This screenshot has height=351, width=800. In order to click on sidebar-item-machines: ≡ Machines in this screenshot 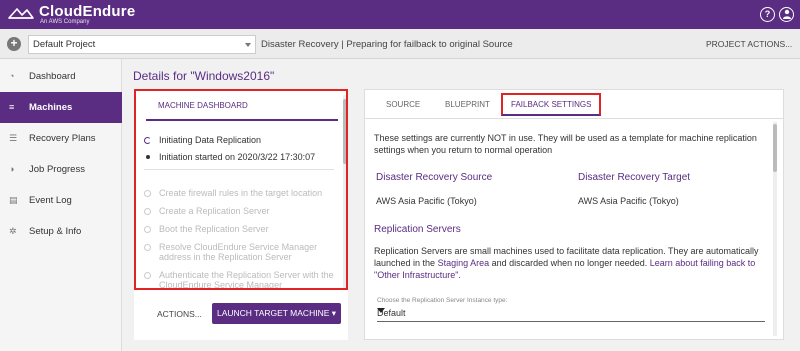, I will do `click(61, 107)`.